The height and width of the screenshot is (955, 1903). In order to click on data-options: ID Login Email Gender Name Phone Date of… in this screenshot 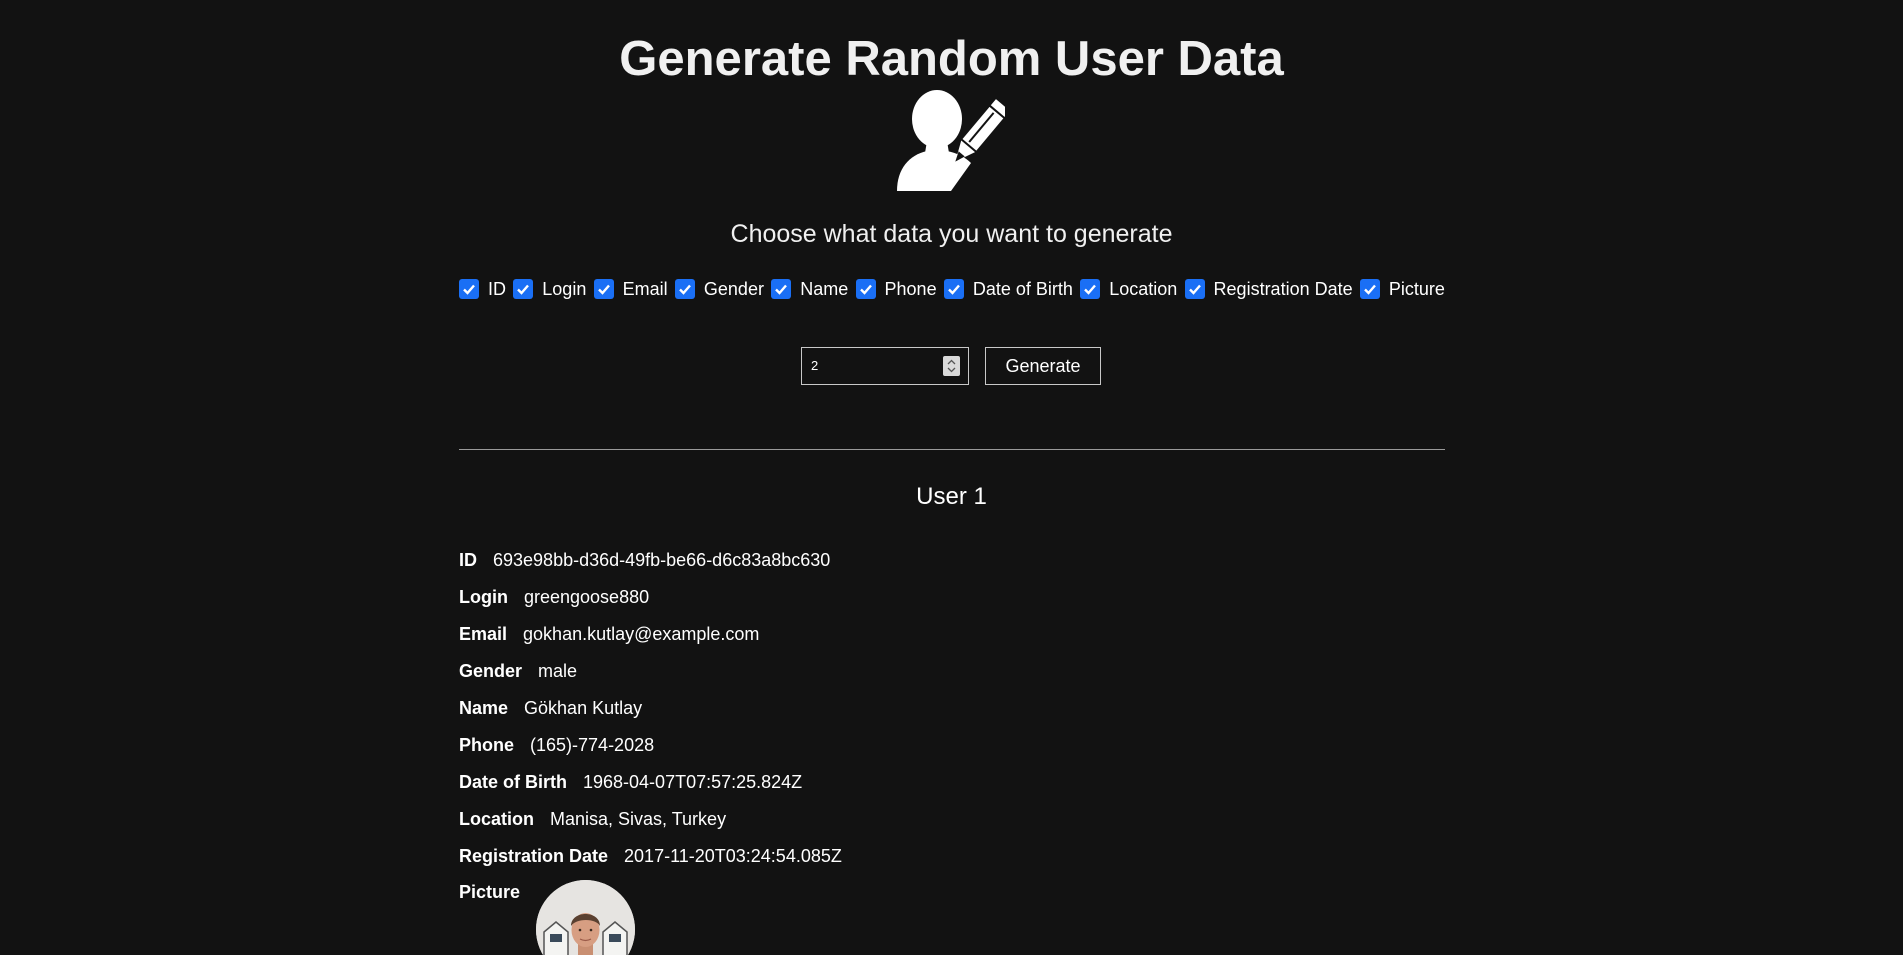, I will do `click(952, 289)`.